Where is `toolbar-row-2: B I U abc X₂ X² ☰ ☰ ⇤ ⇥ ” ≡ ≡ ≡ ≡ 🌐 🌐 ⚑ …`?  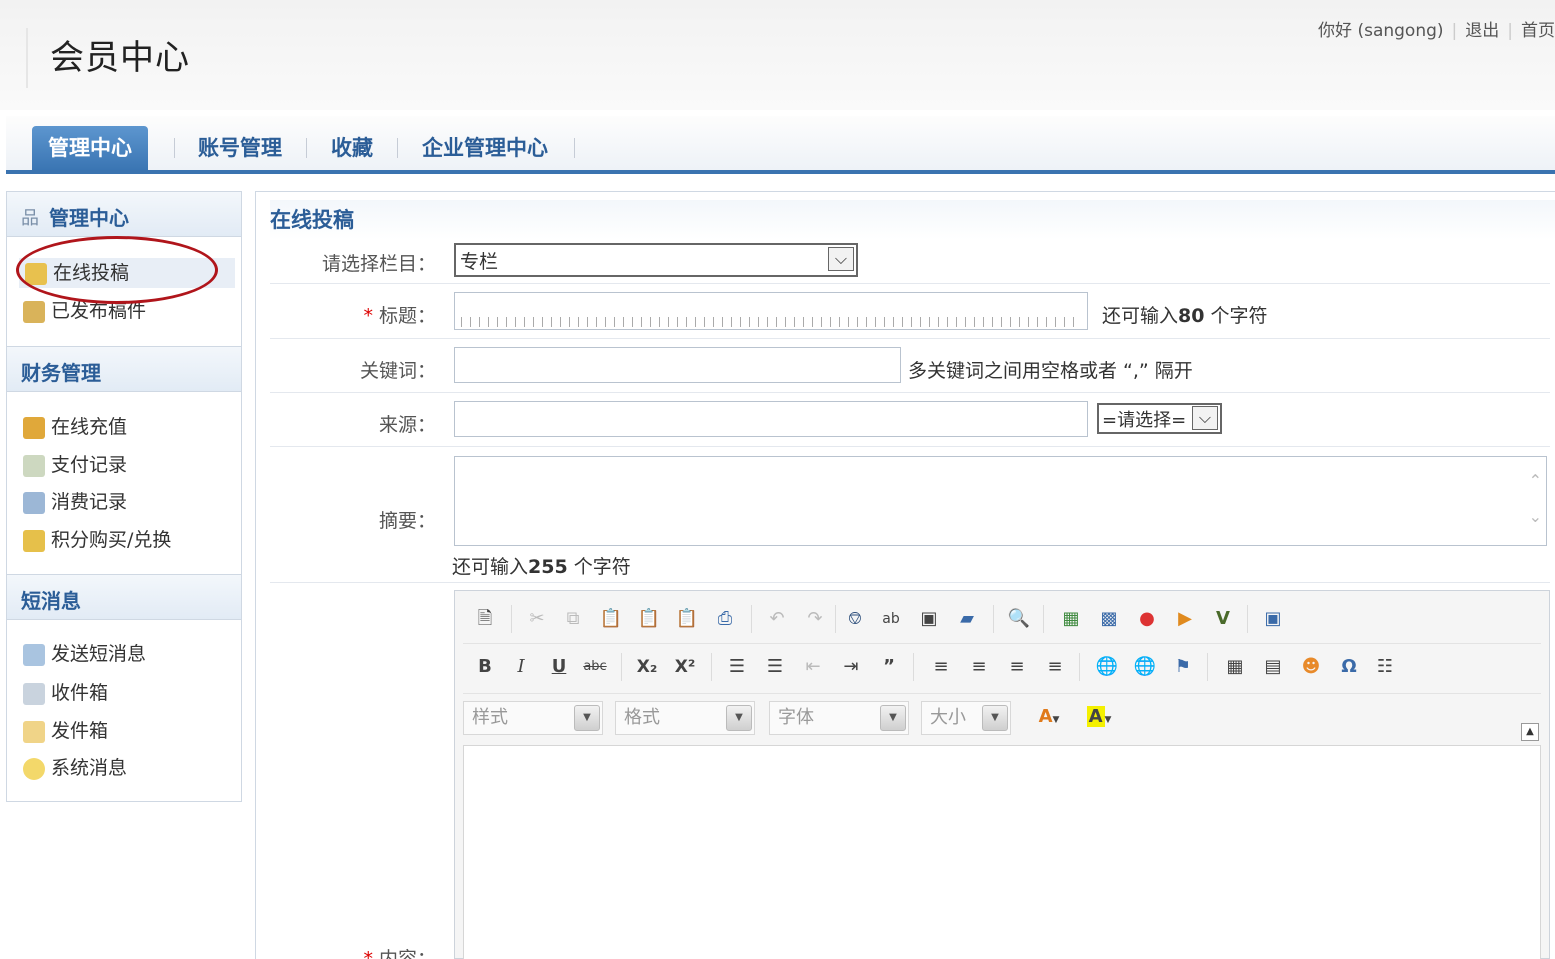
toolbar-row-2: B I U abc X₂ X² ☰ ☰ ⇤ ⇥ ” ≡ ≡ ≡ ≡ 🌐 🌐 ⚑ … is located at coordinates (1005, 673).